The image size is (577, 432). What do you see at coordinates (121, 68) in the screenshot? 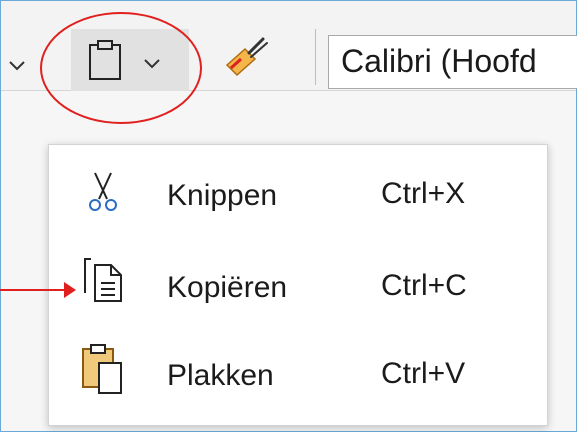
I see `highlight-circle-annotation` at bounding box center [121, 68].